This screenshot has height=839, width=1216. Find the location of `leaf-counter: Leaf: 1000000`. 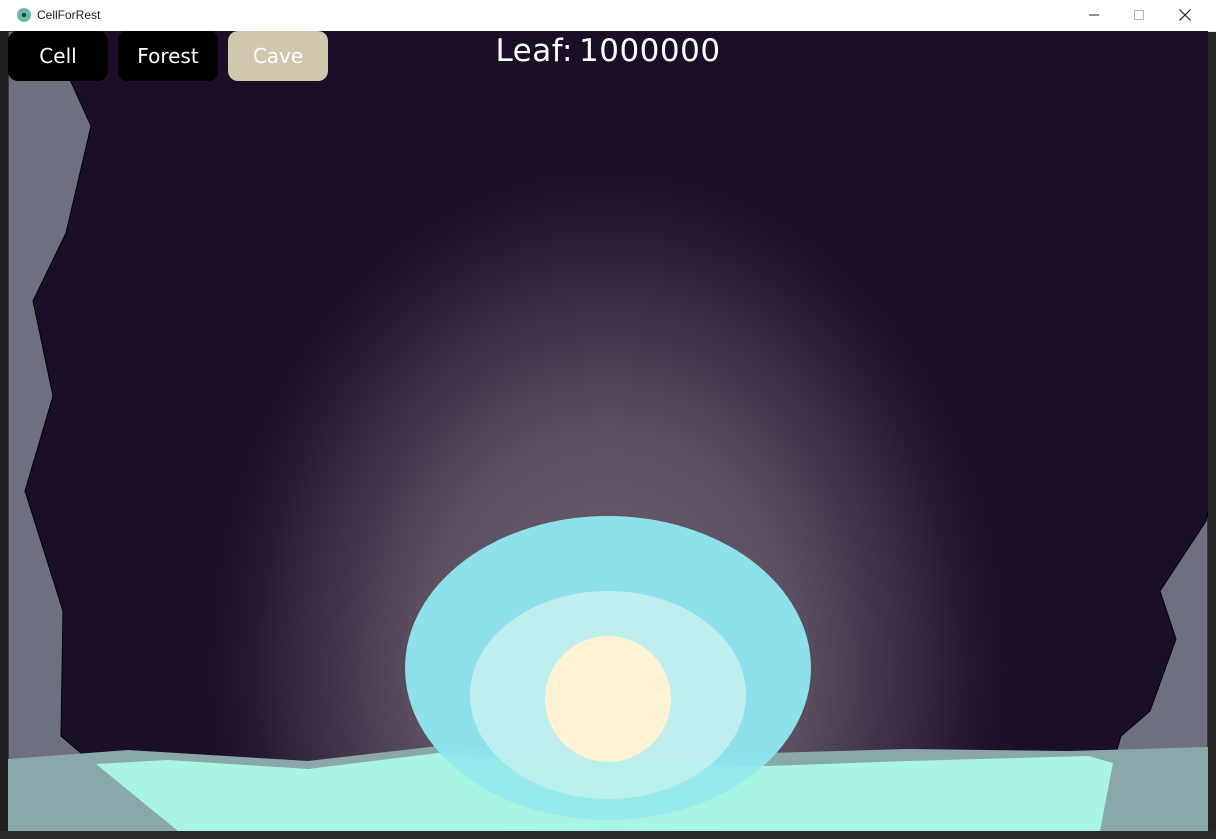

leaf-counter: Leaf: 1000000 is located at coordinates (608, 51).